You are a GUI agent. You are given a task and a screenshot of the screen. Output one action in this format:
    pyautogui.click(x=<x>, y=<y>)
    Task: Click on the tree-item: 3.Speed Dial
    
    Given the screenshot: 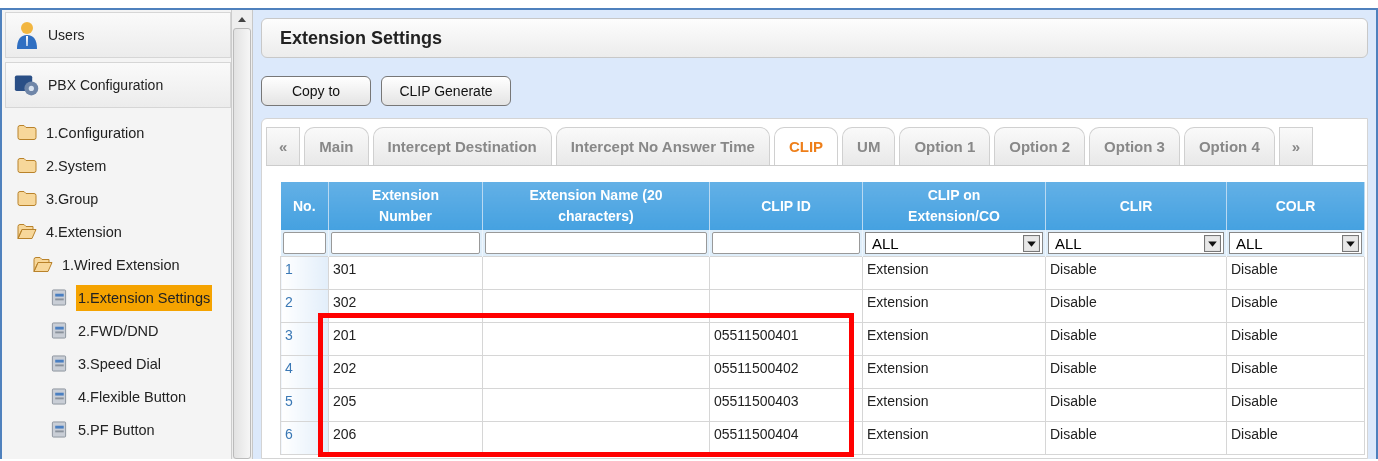 What is the action you would take?
    pyautogui.click(x=118, y=363)
    